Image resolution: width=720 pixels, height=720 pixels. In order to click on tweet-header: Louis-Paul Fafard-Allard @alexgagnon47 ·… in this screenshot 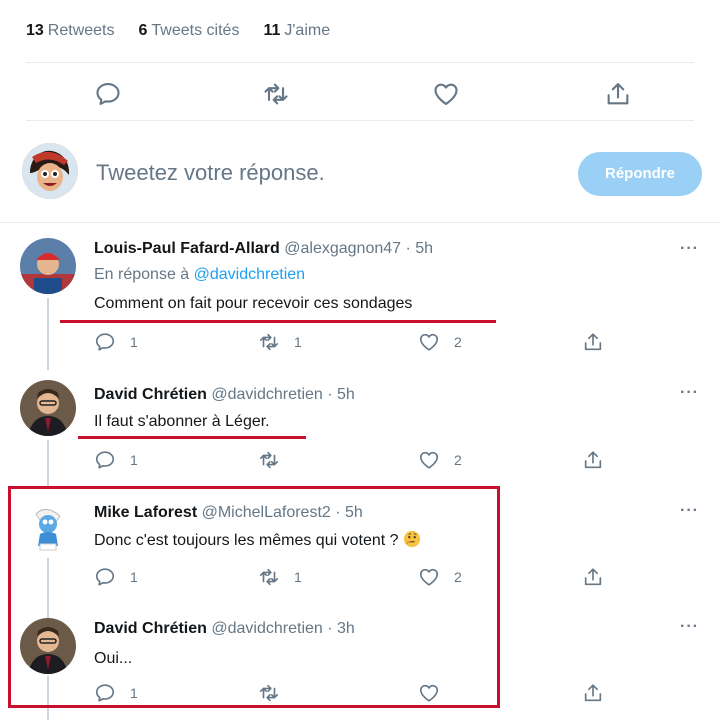, I will do `click(263, 249)`.